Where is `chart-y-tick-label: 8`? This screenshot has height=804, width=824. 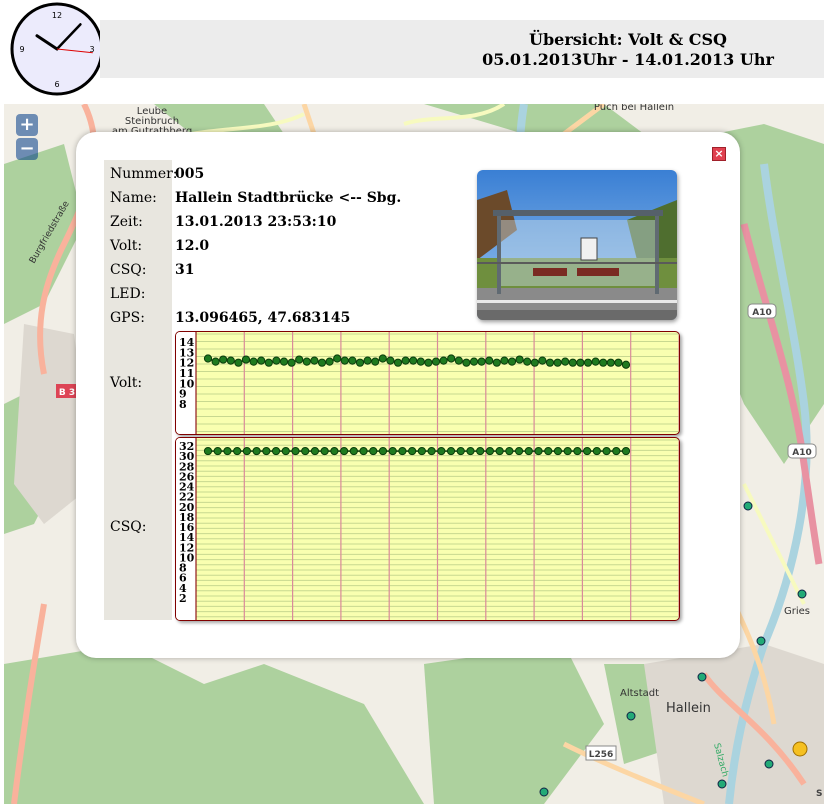 chart-y-tick-label: 8 is located at coordinates (183, 404).